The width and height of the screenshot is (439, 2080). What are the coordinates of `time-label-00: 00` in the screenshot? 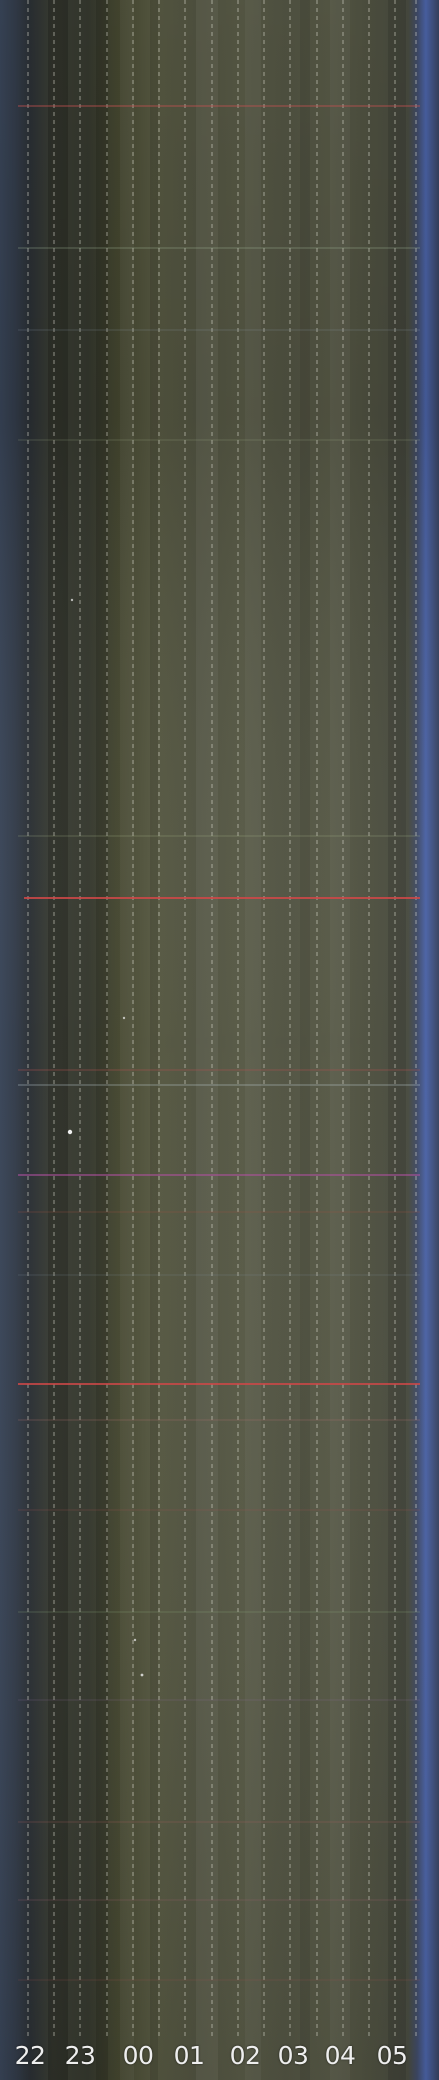 It's located at (138, 2055).